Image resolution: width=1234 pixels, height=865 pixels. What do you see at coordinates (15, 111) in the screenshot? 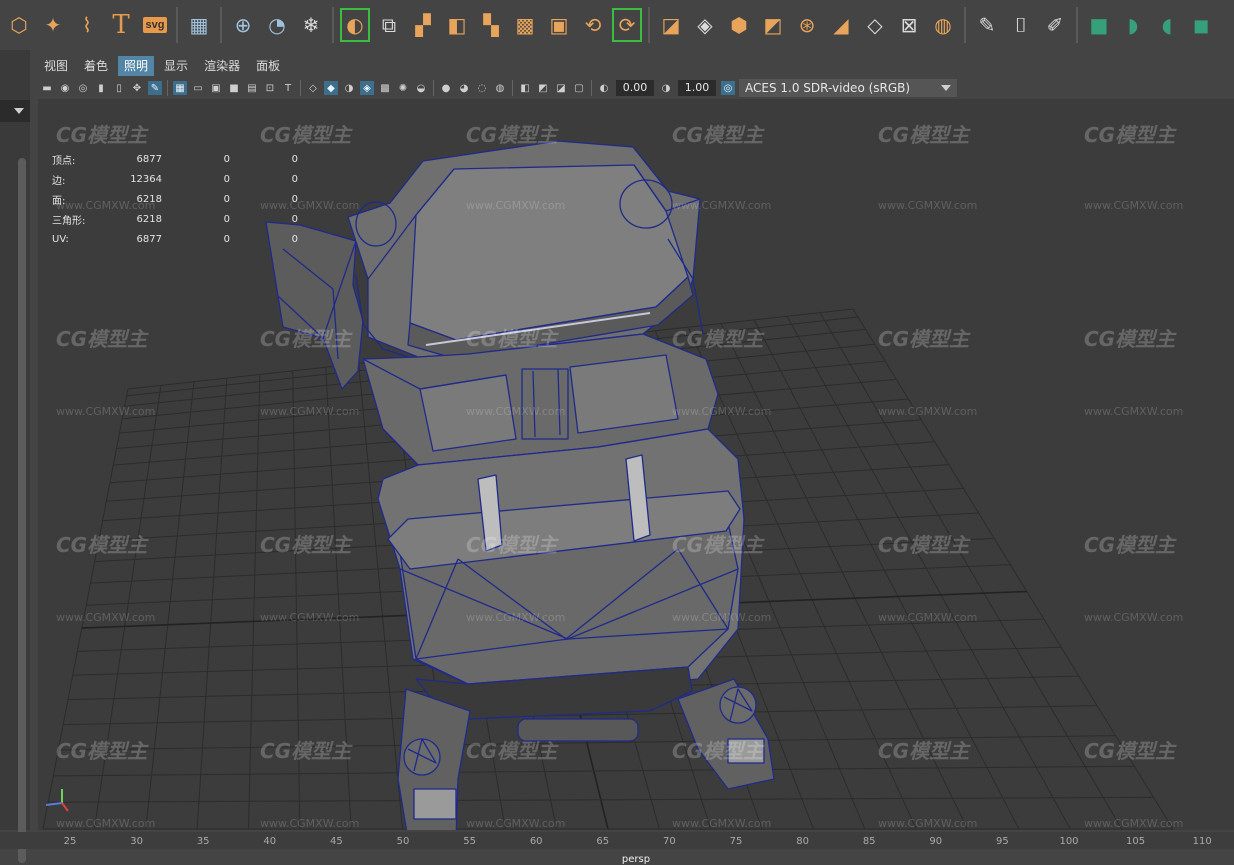
I see `panel-dropdown` at bounding box center [15, 111].